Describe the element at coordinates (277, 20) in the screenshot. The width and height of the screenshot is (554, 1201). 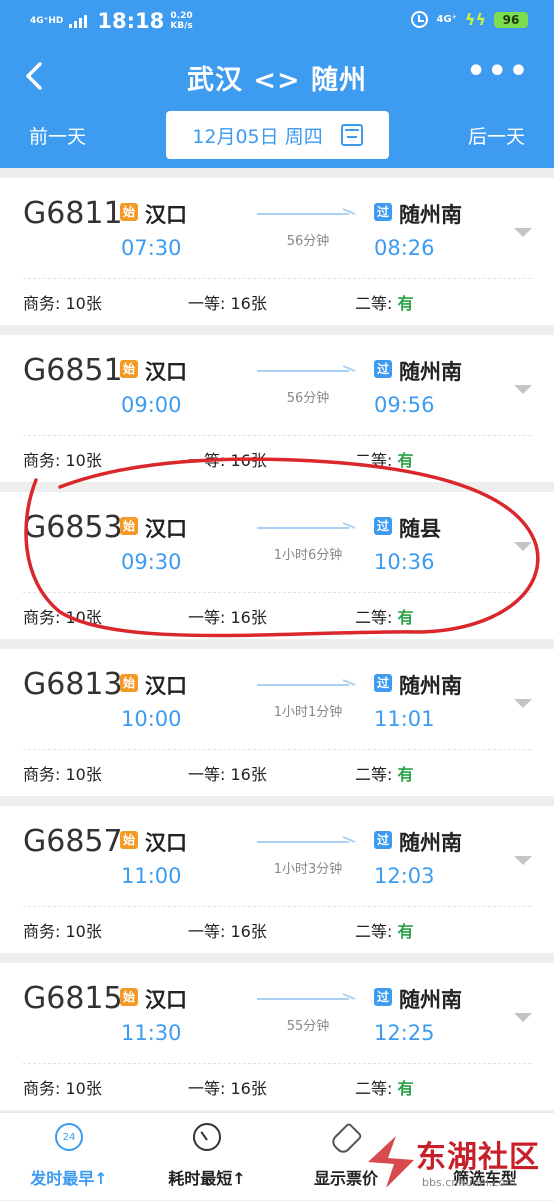
I see `status-bar: 4G⁺HD 18:18 0.20 KB/s 4G⁺ ϟϟ 96` at that location.